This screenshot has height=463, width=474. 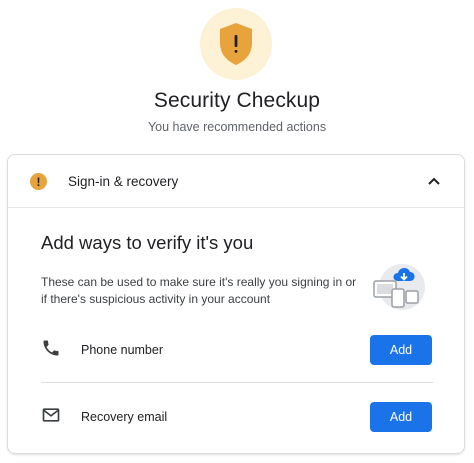 What do you see at coordinates (237, 100) in the screenshot?
I see `page-title: Security Checkup` at bounding box center [237, 100].